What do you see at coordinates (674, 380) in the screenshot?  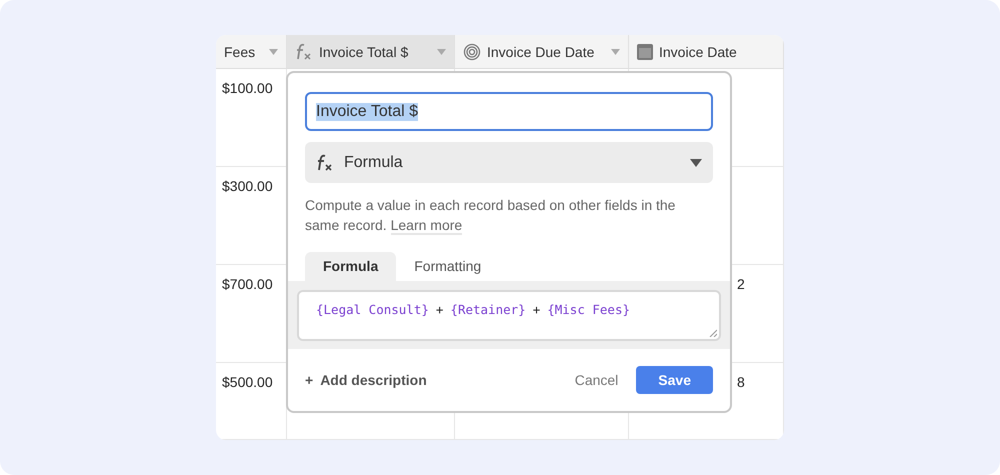 I see `save-button: Save` at bounding box center [674, 380].